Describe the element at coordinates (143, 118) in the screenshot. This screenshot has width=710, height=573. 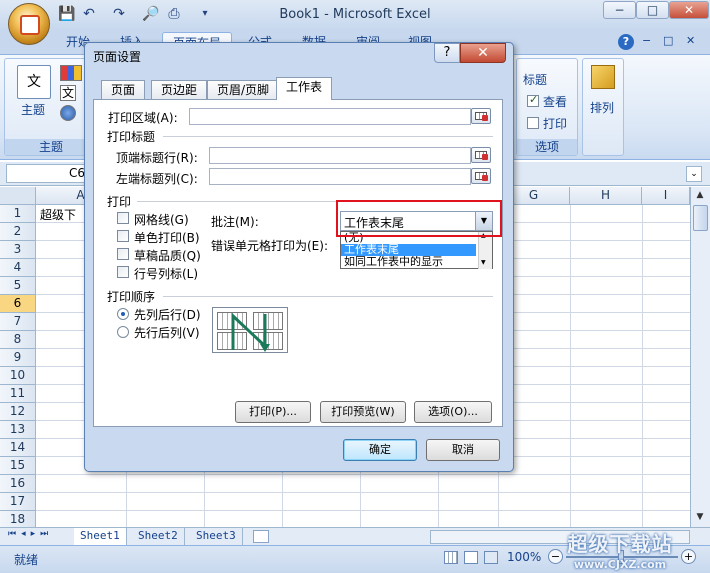
I see `print-area-label: 打印区域(A):` at that location.